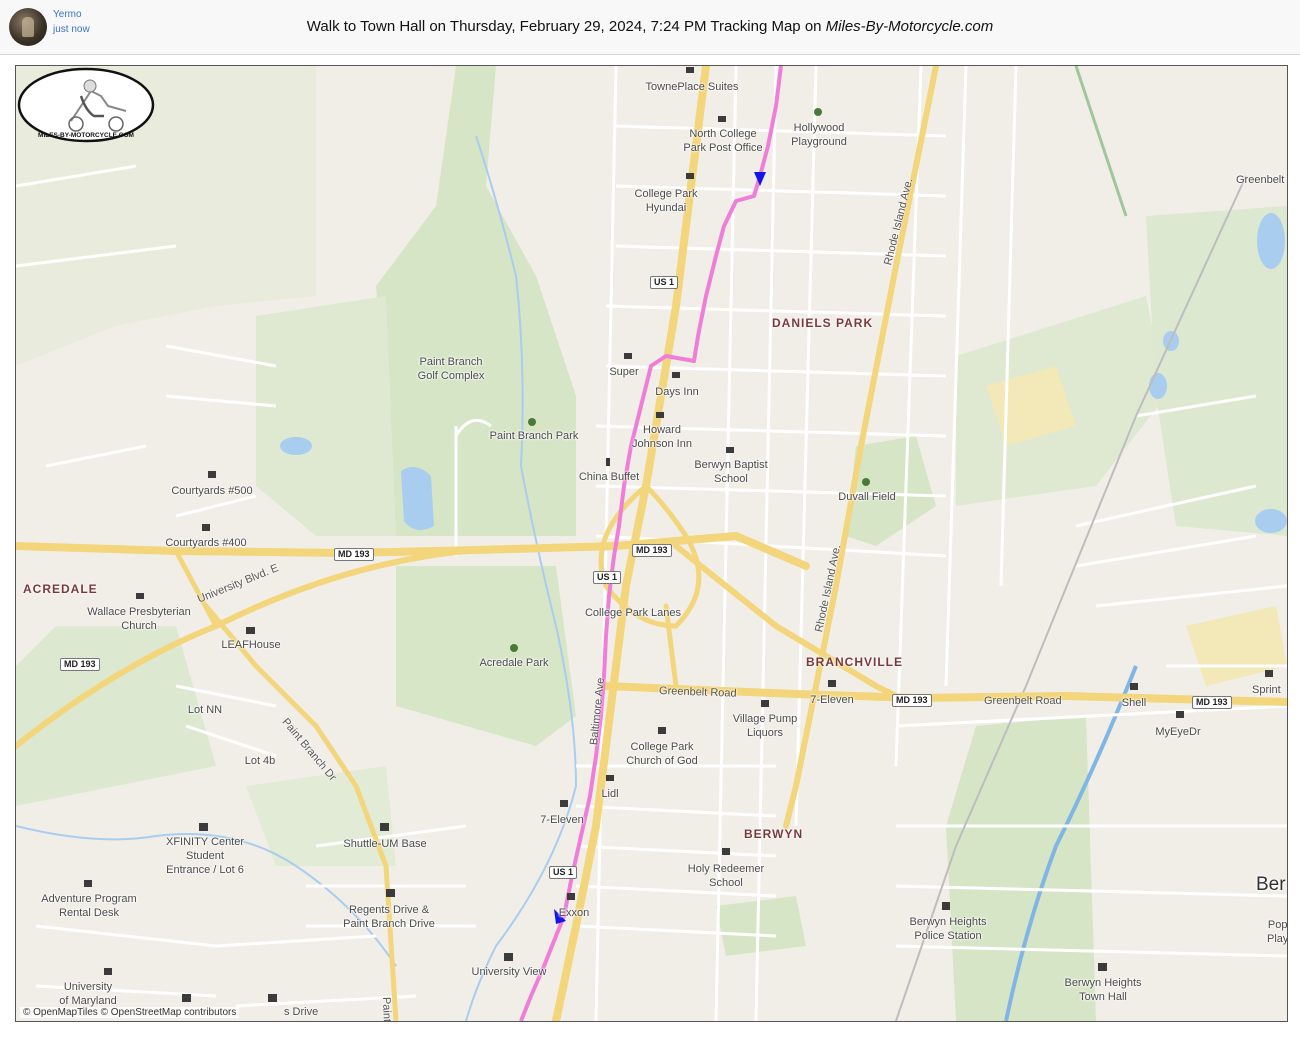 Image resolution: width=1300 pixels, height=1039 pixels. Describe the element at coordinates (1266, 690) in the screenshot. I see `label-sprint: Sprint` at that location.